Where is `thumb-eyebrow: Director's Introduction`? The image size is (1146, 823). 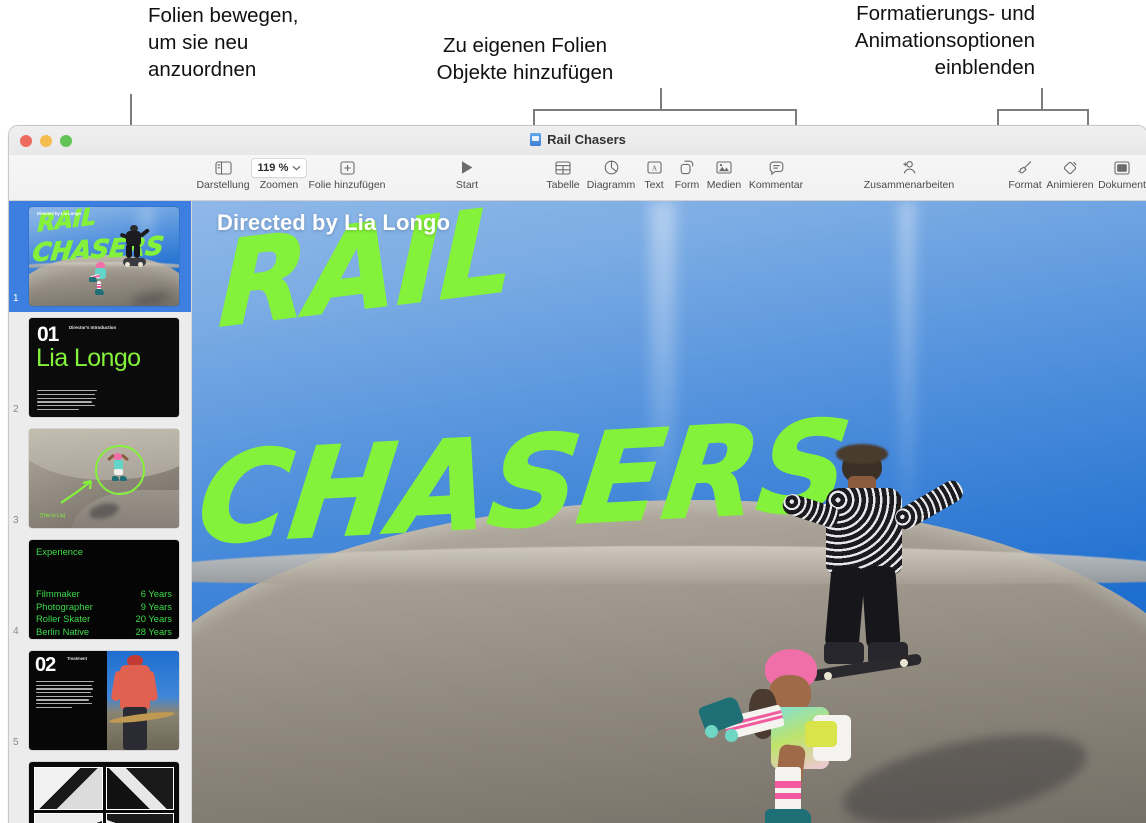
thumb-eyebrow: Director's Introduction is located at coordinates (93, 327).